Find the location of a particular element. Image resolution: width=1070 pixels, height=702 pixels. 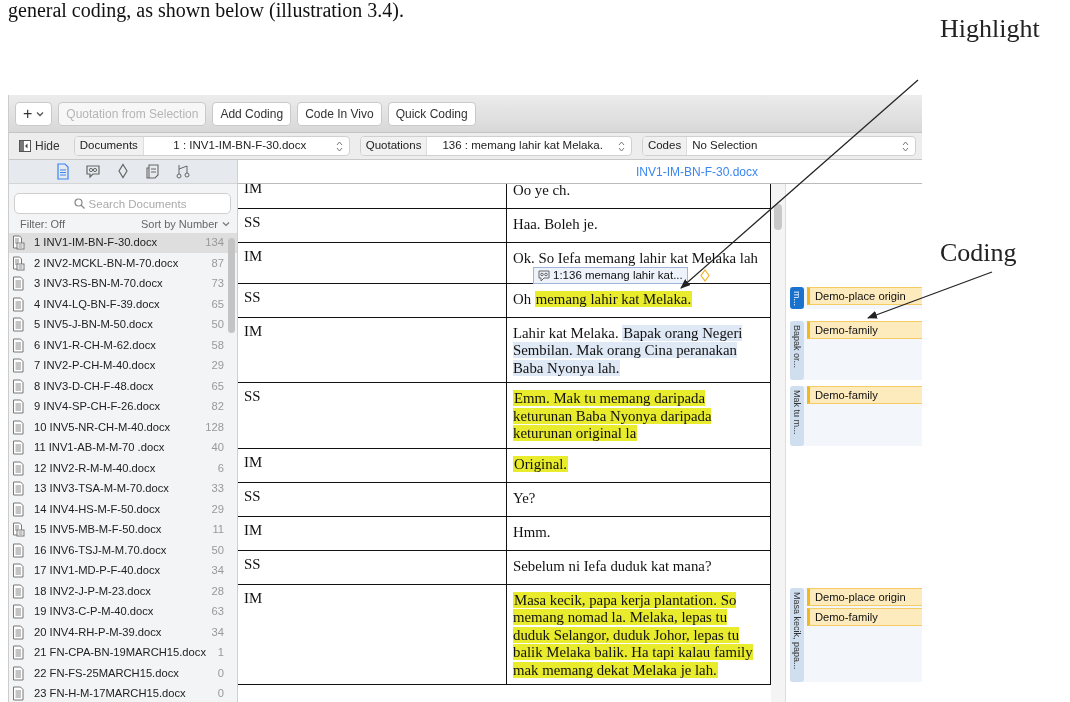

add-menu-button: + is located at coordinates (34, 113).